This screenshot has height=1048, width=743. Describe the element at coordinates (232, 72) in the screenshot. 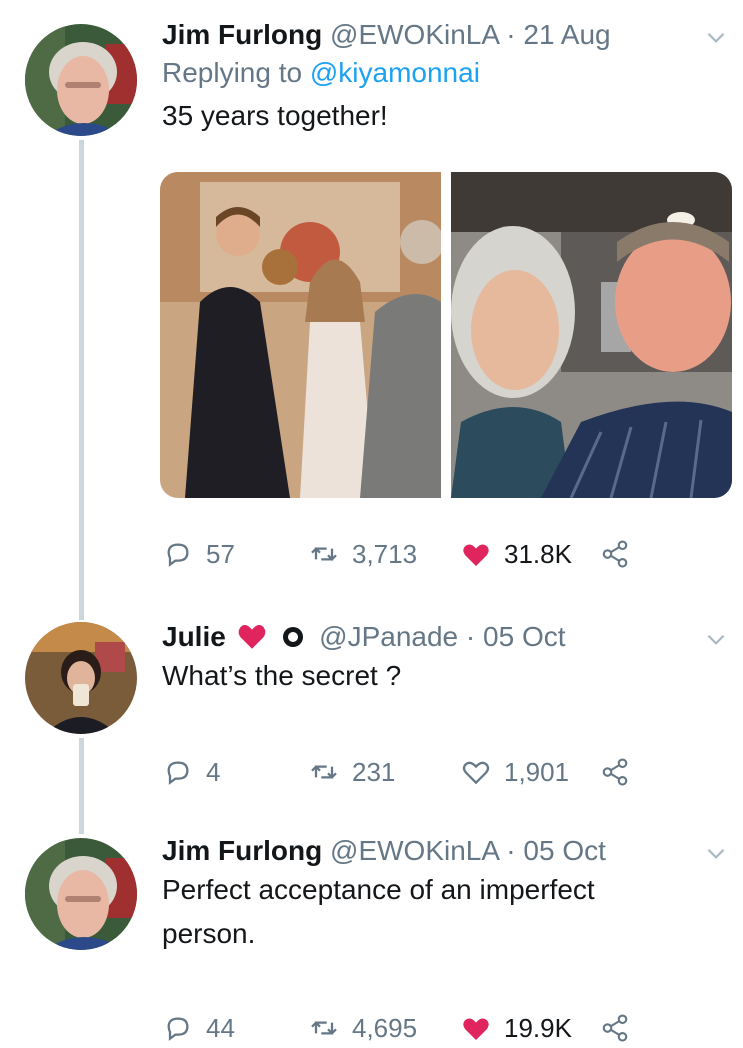

I see `replying-prefix: Replying to` at that location.